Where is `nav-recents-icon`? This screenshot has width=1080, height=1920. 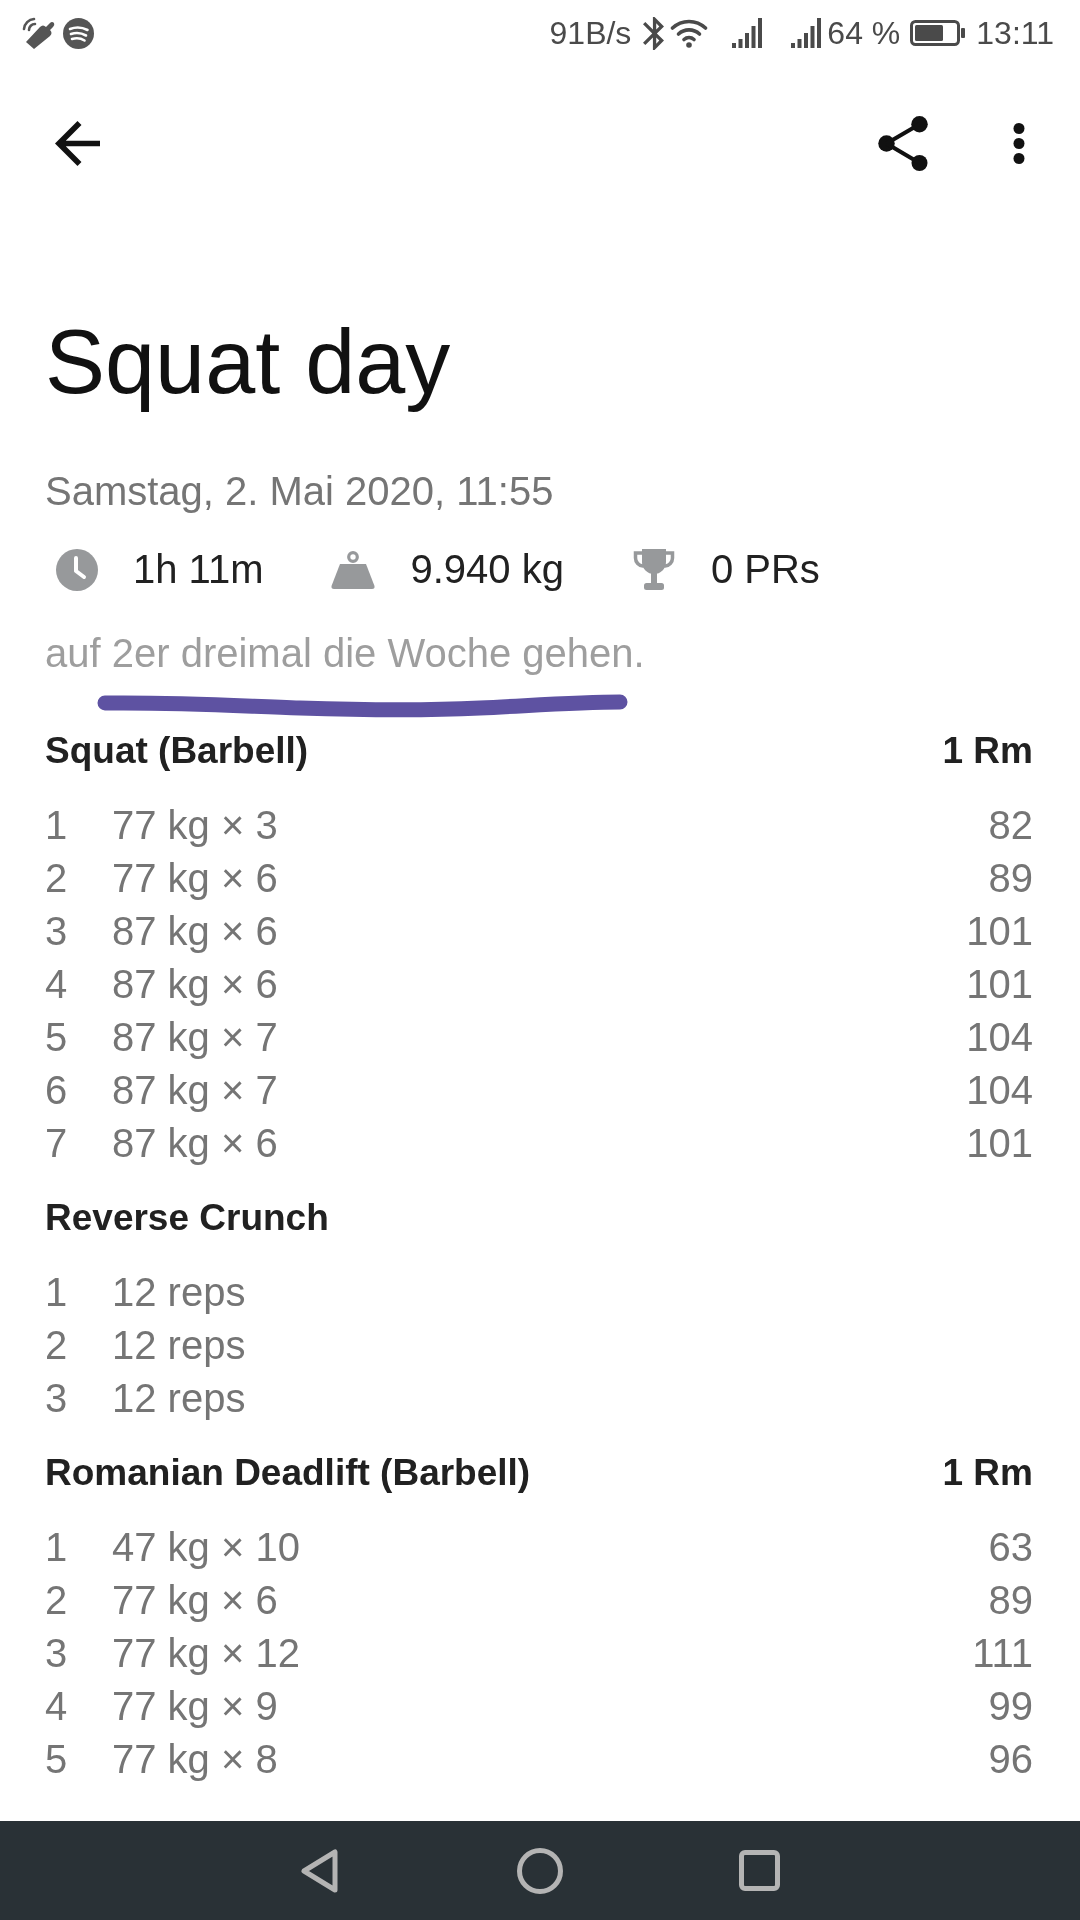 nav-recents-icon is located at coordinates (759, 1870).